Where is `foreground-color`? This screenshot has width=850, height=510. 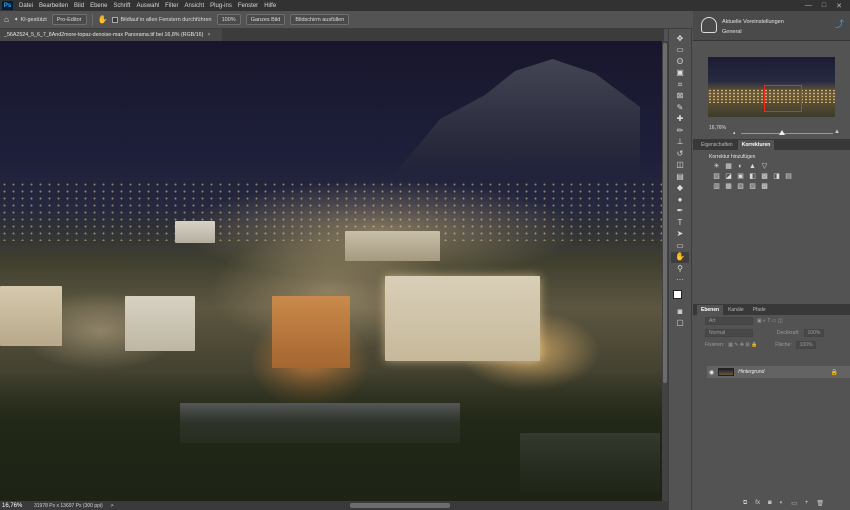 foreground-color is located at coordinates (677, 294).